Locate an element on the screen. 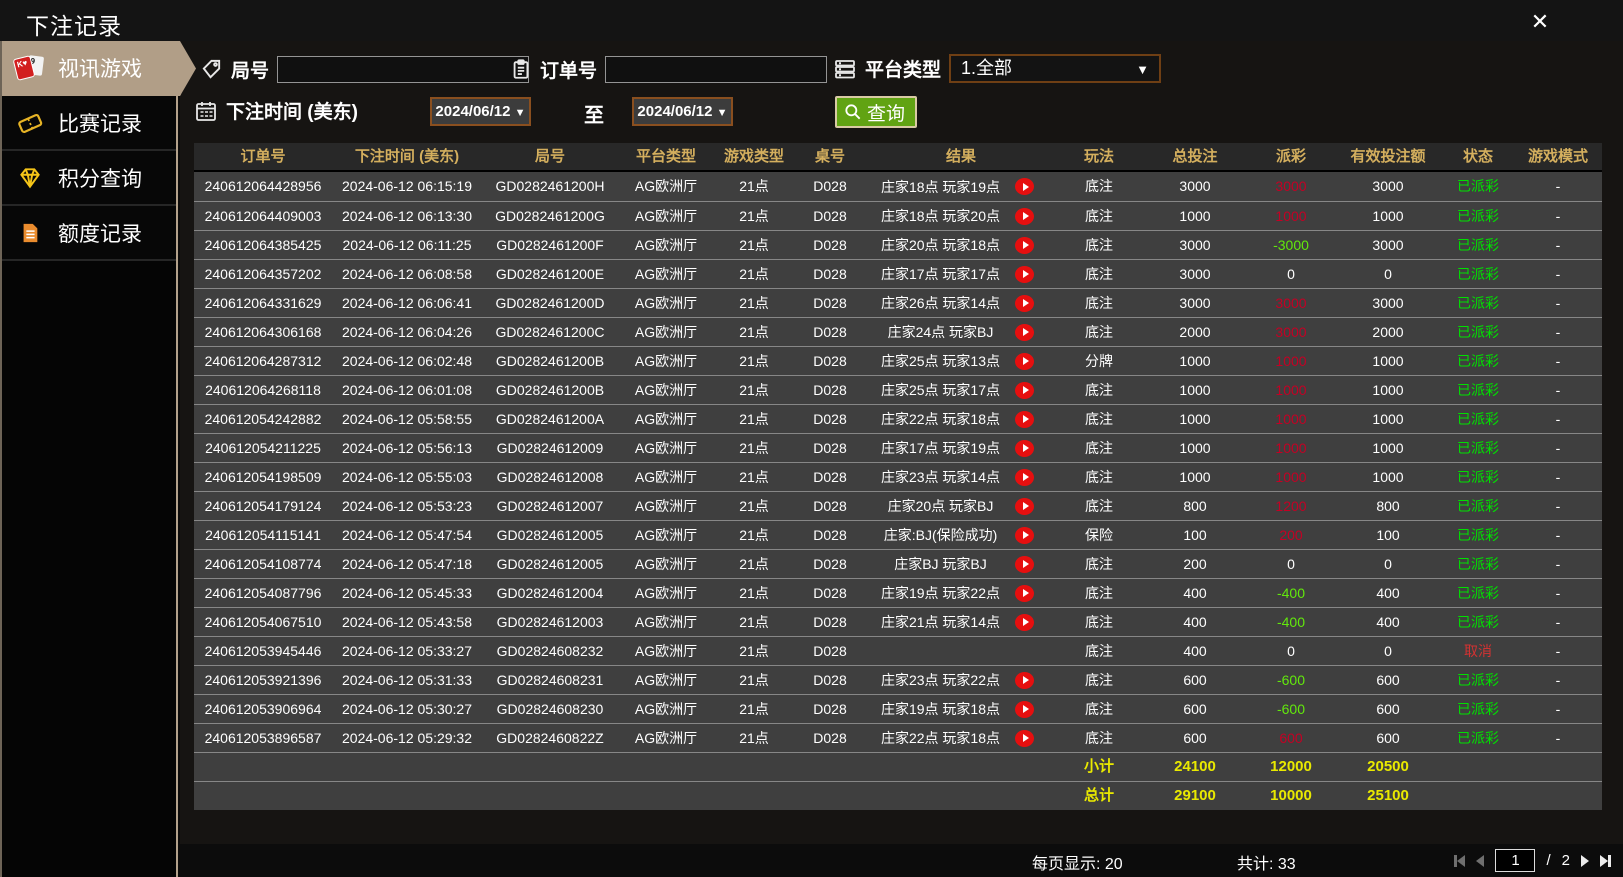 The height and width of the screenshot is (877, 1623). result-text: 庄家25点 玩家13点 is located at coordinates (940, 361).